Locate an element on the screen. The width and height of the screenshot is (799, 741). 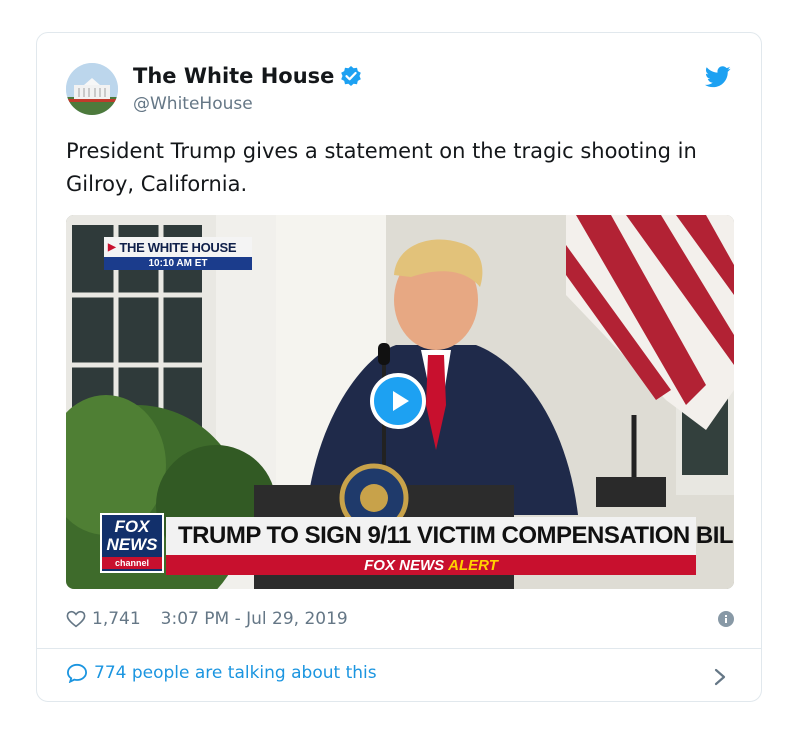
location-label: ▶ THE WHITE HOUSE is located at coordinates (178, 247).